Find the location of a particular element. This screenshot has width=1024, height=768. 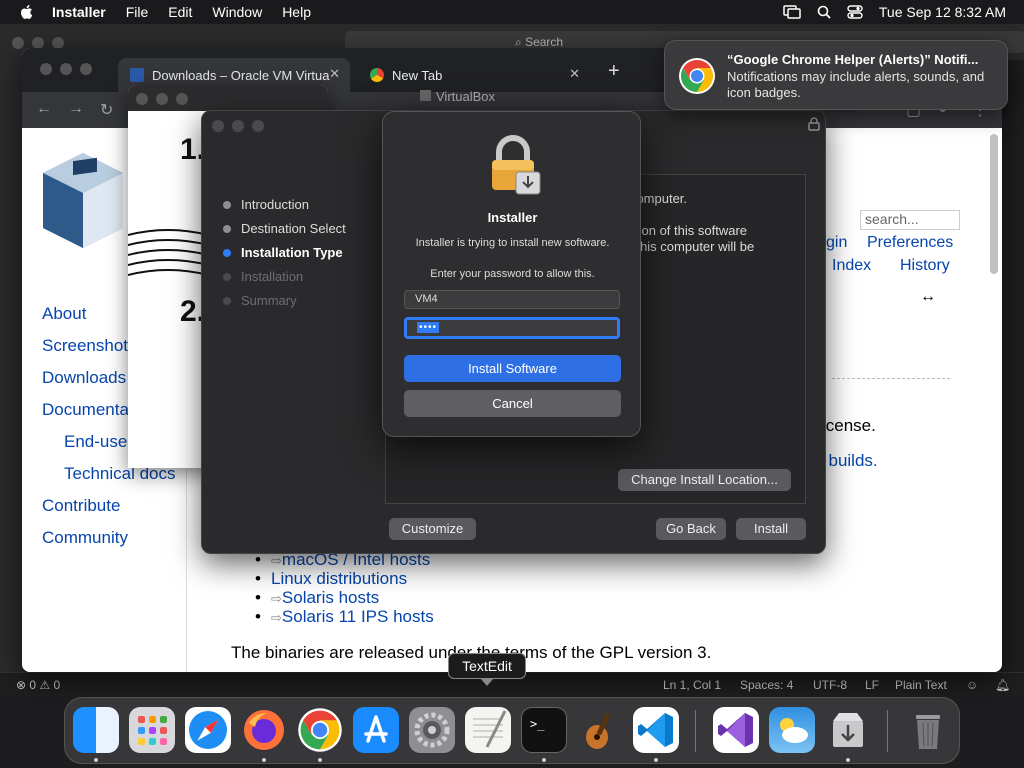

nav-downloads: Downloads is located at coordinates (84, 378).